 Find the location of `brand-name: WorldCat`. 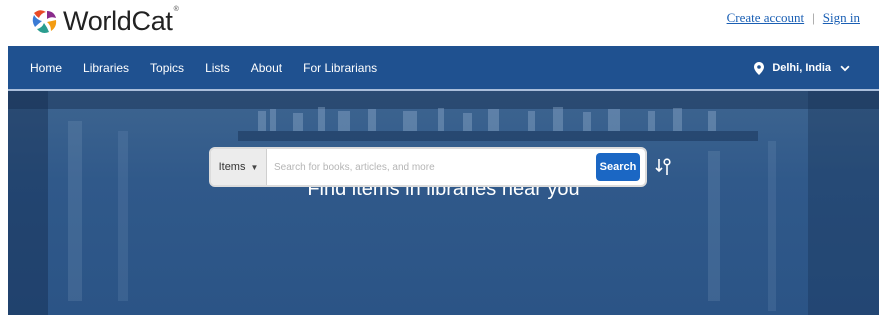

brand-name: WorldCat is located at coordinates (118, 20).